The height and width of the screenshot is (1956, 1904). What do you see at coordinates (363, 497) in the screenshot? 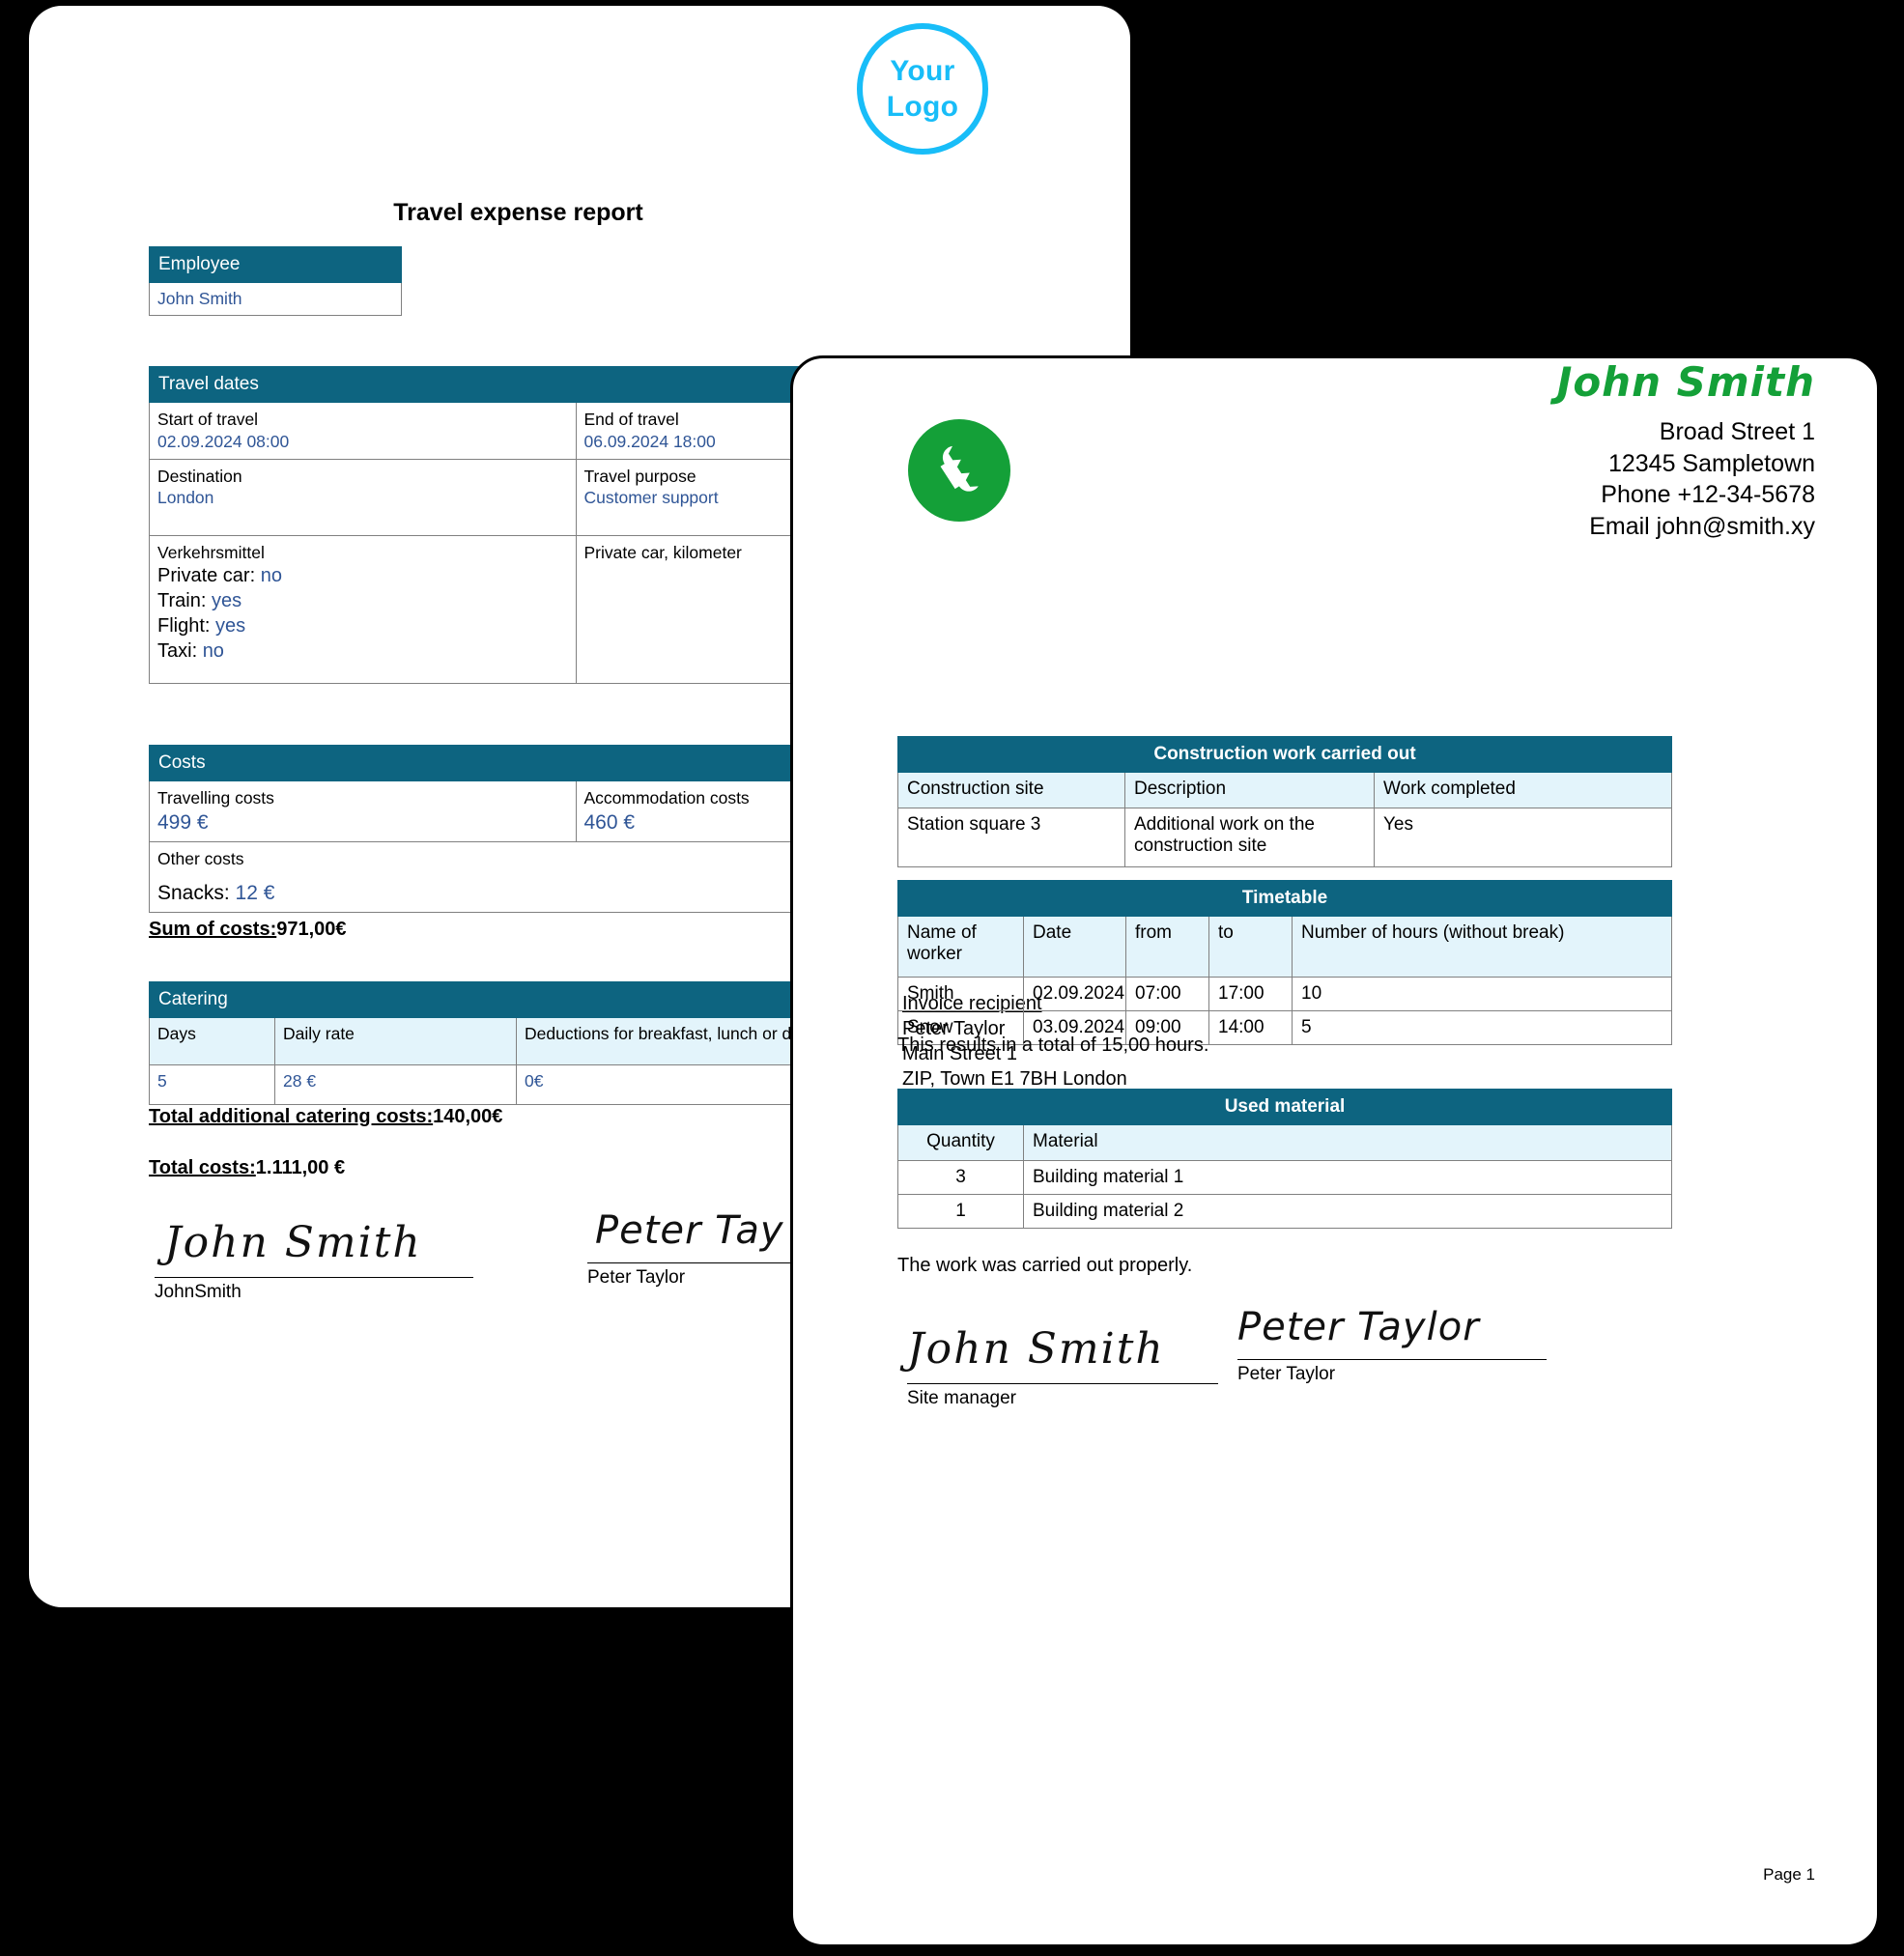
I see `destination-cell: Destination London` at bounding box center [363, 497].